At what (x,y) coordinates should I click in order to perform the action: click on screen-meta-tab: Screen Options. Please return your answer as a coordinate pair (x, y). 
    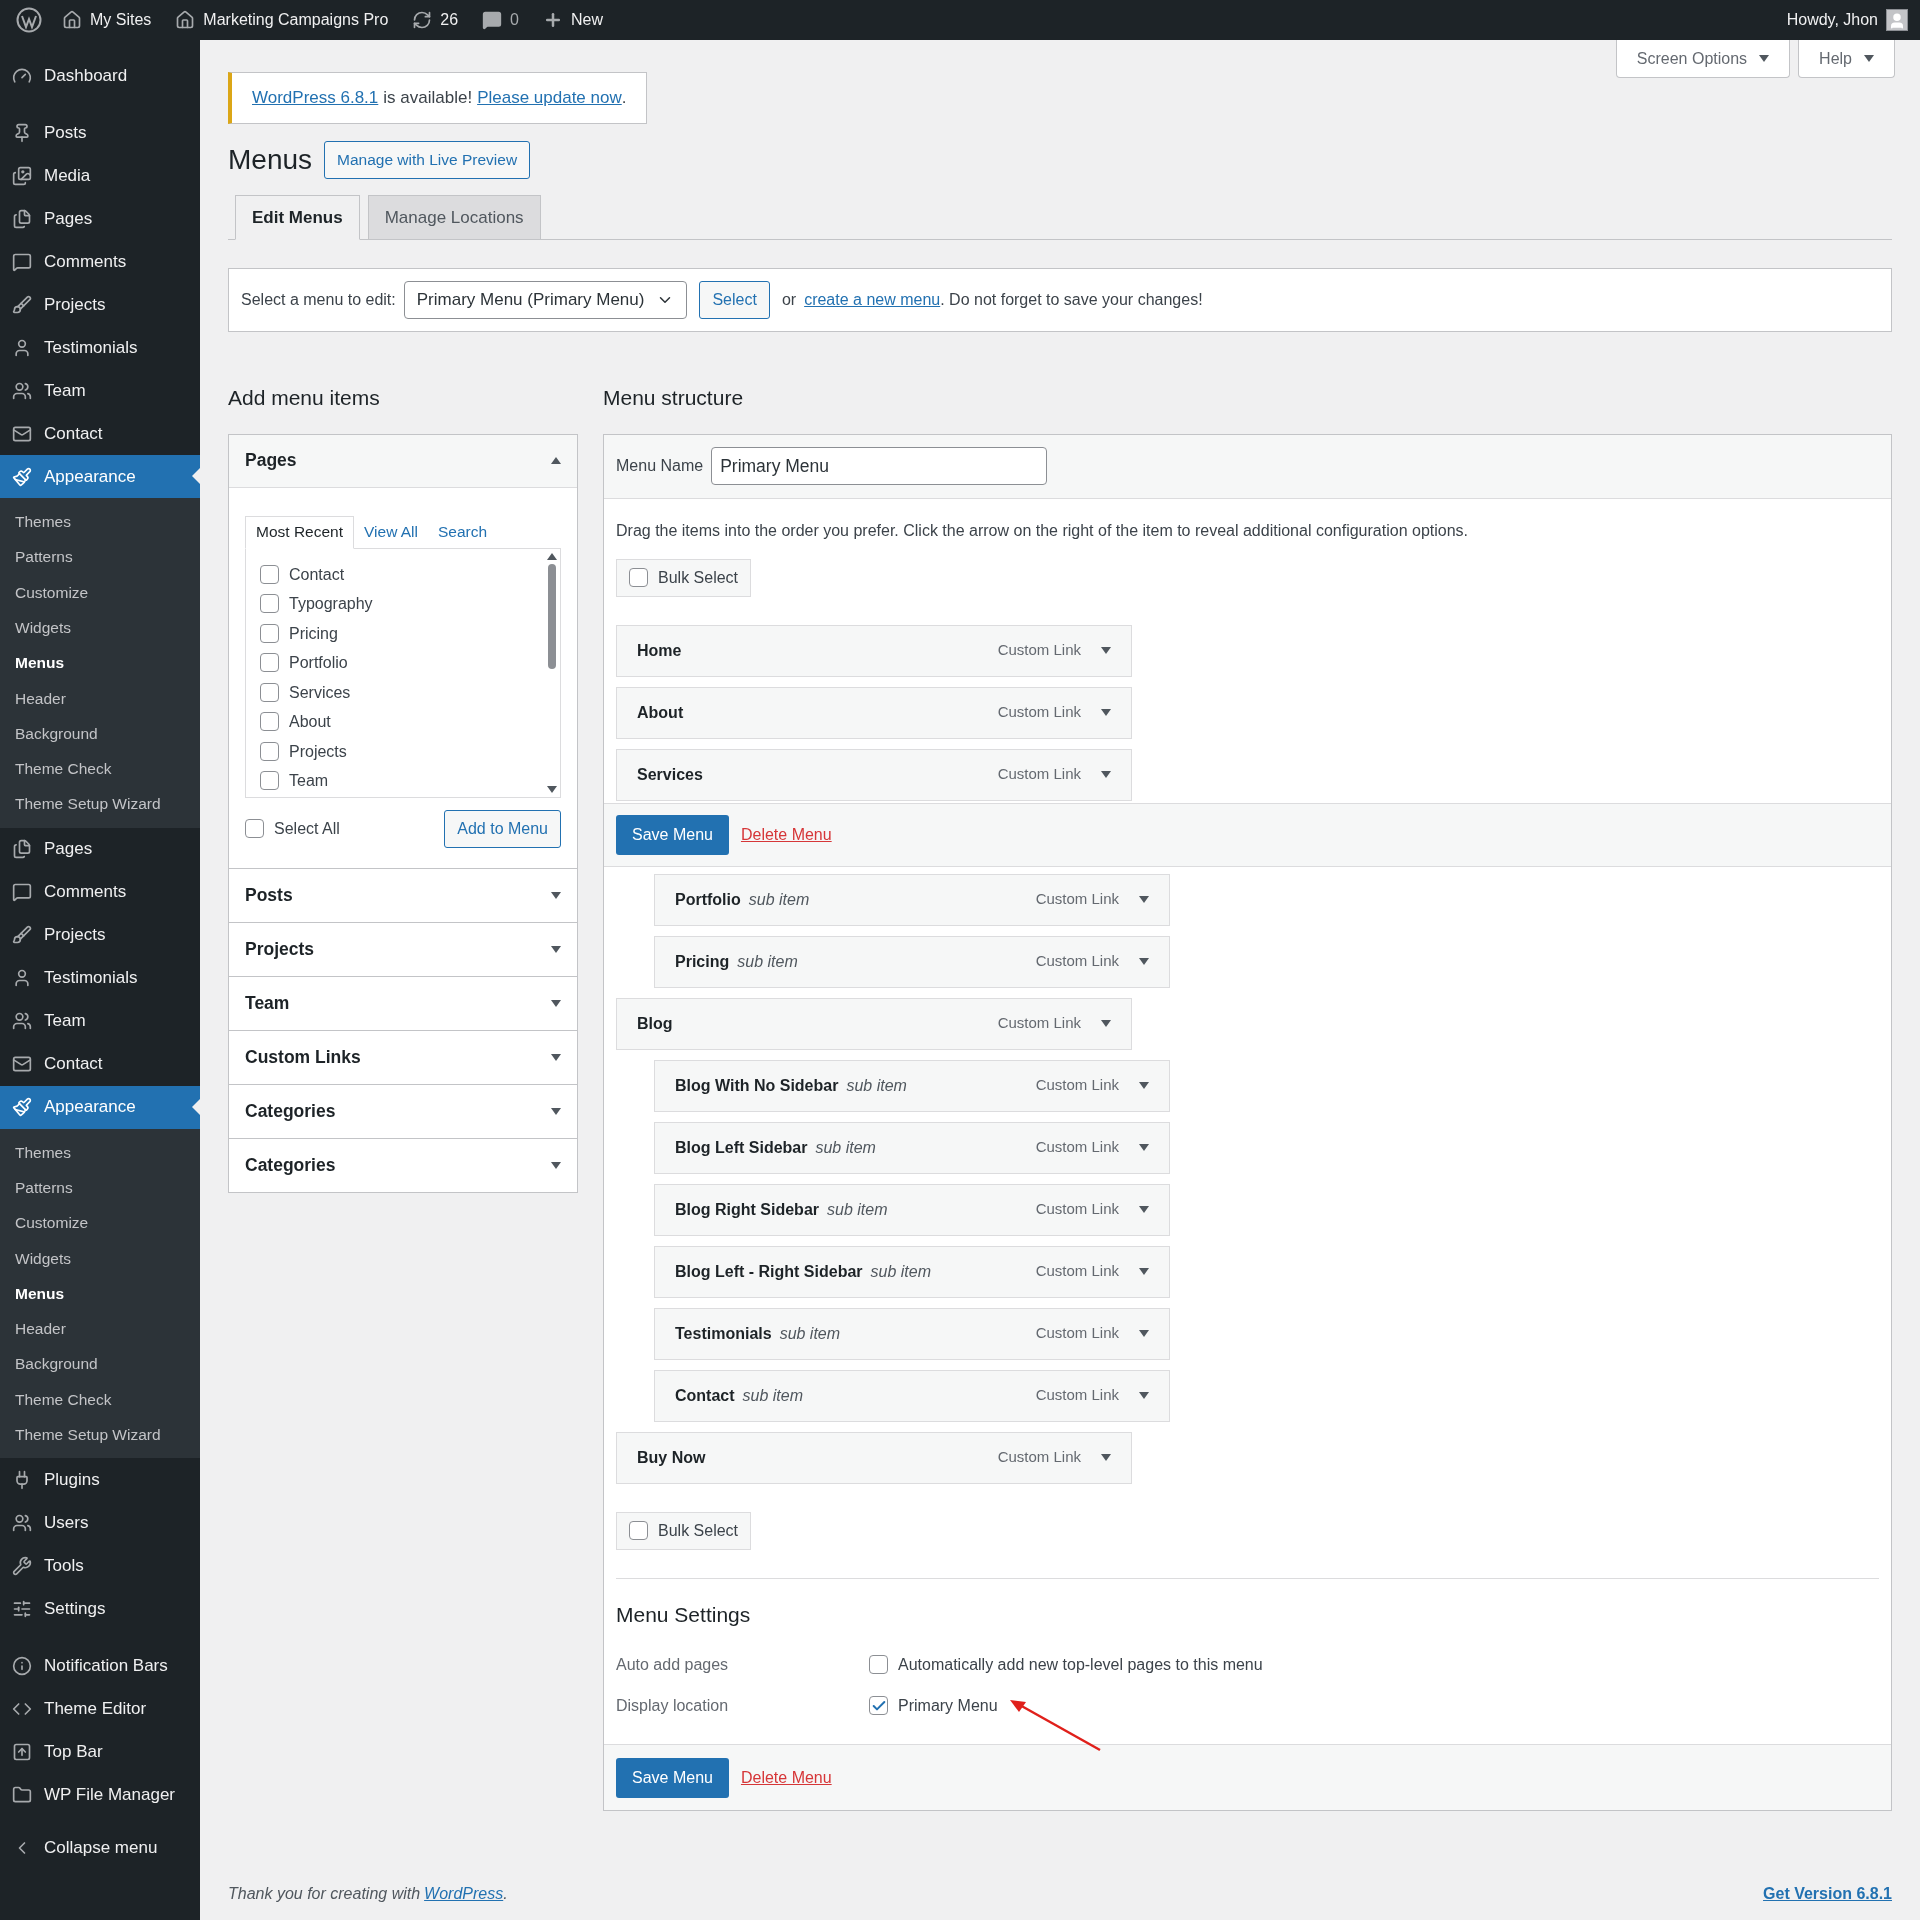
    Looking at the image, I should click on (1703, 59).